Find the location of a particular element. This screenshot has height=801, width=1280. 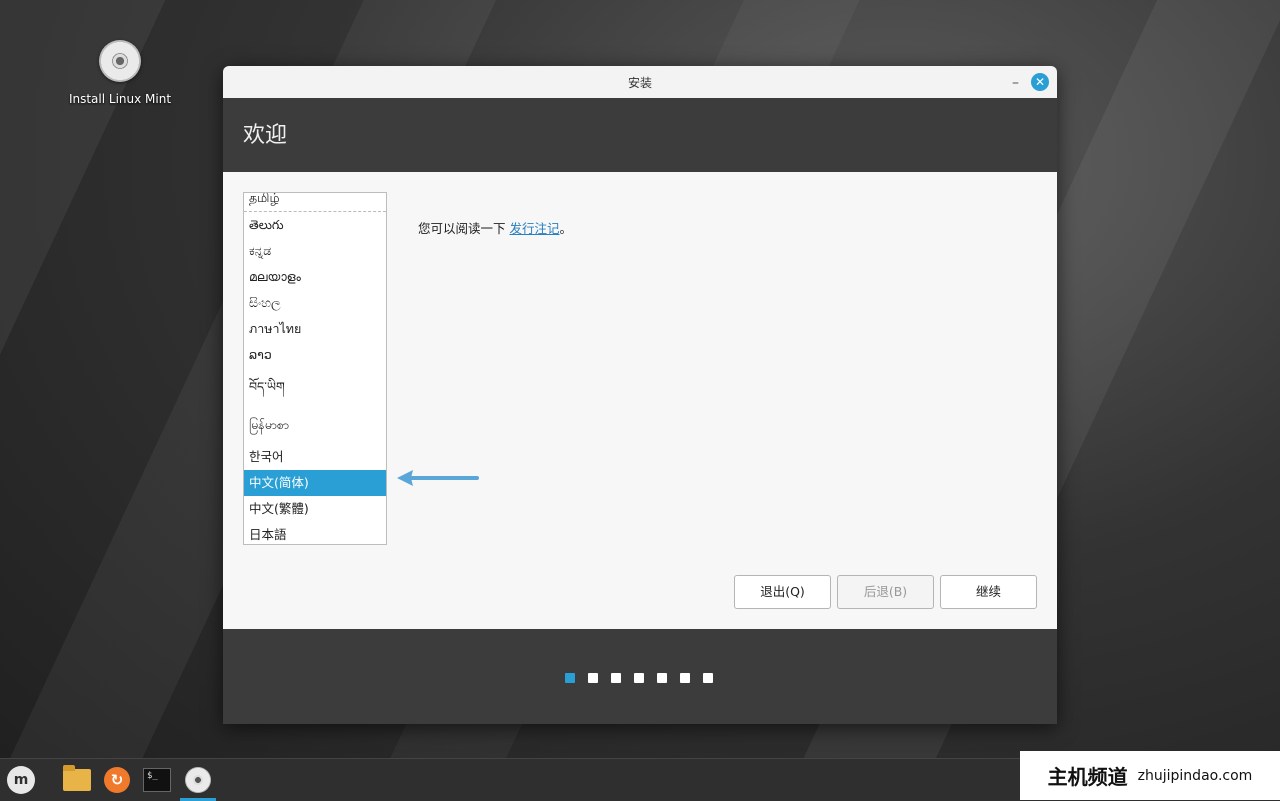

language-item: മലയാളം is located at coordinates (315, 277).